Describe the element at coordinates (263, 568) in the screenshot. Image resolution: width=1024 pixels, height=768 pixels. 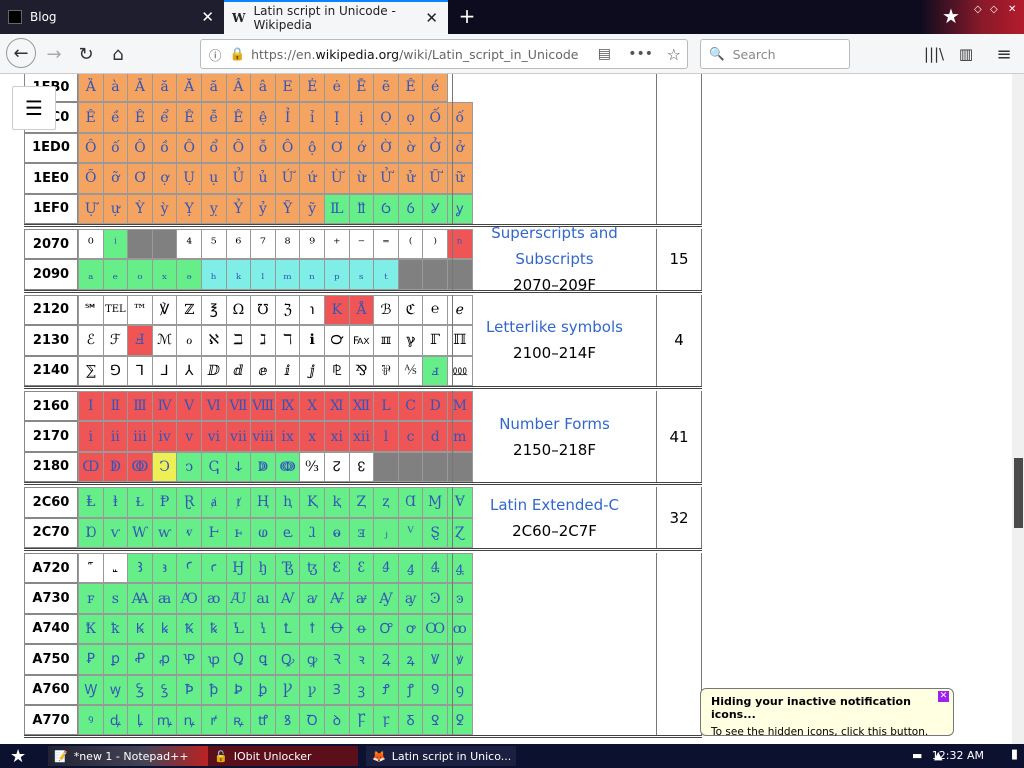
I see `glyph-cell: ꜧ` at that location.